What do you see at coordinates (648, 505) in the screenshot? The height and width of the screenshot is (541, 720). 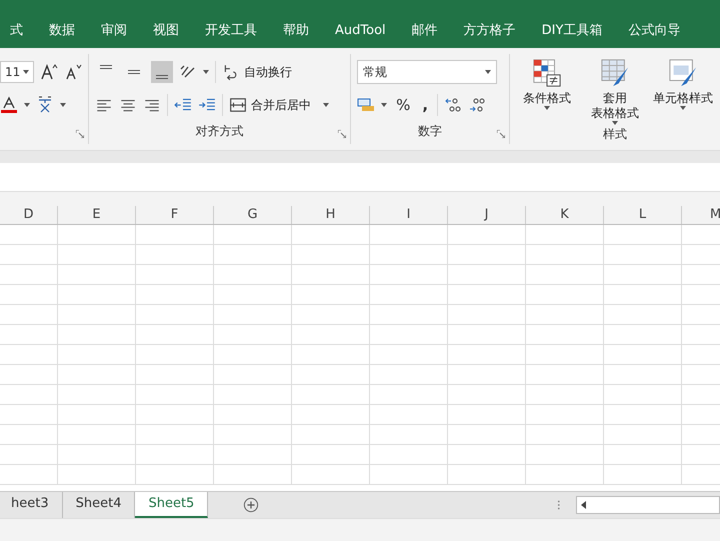 I see `horizontal-scrollbar` at bounding box center [648, 505].